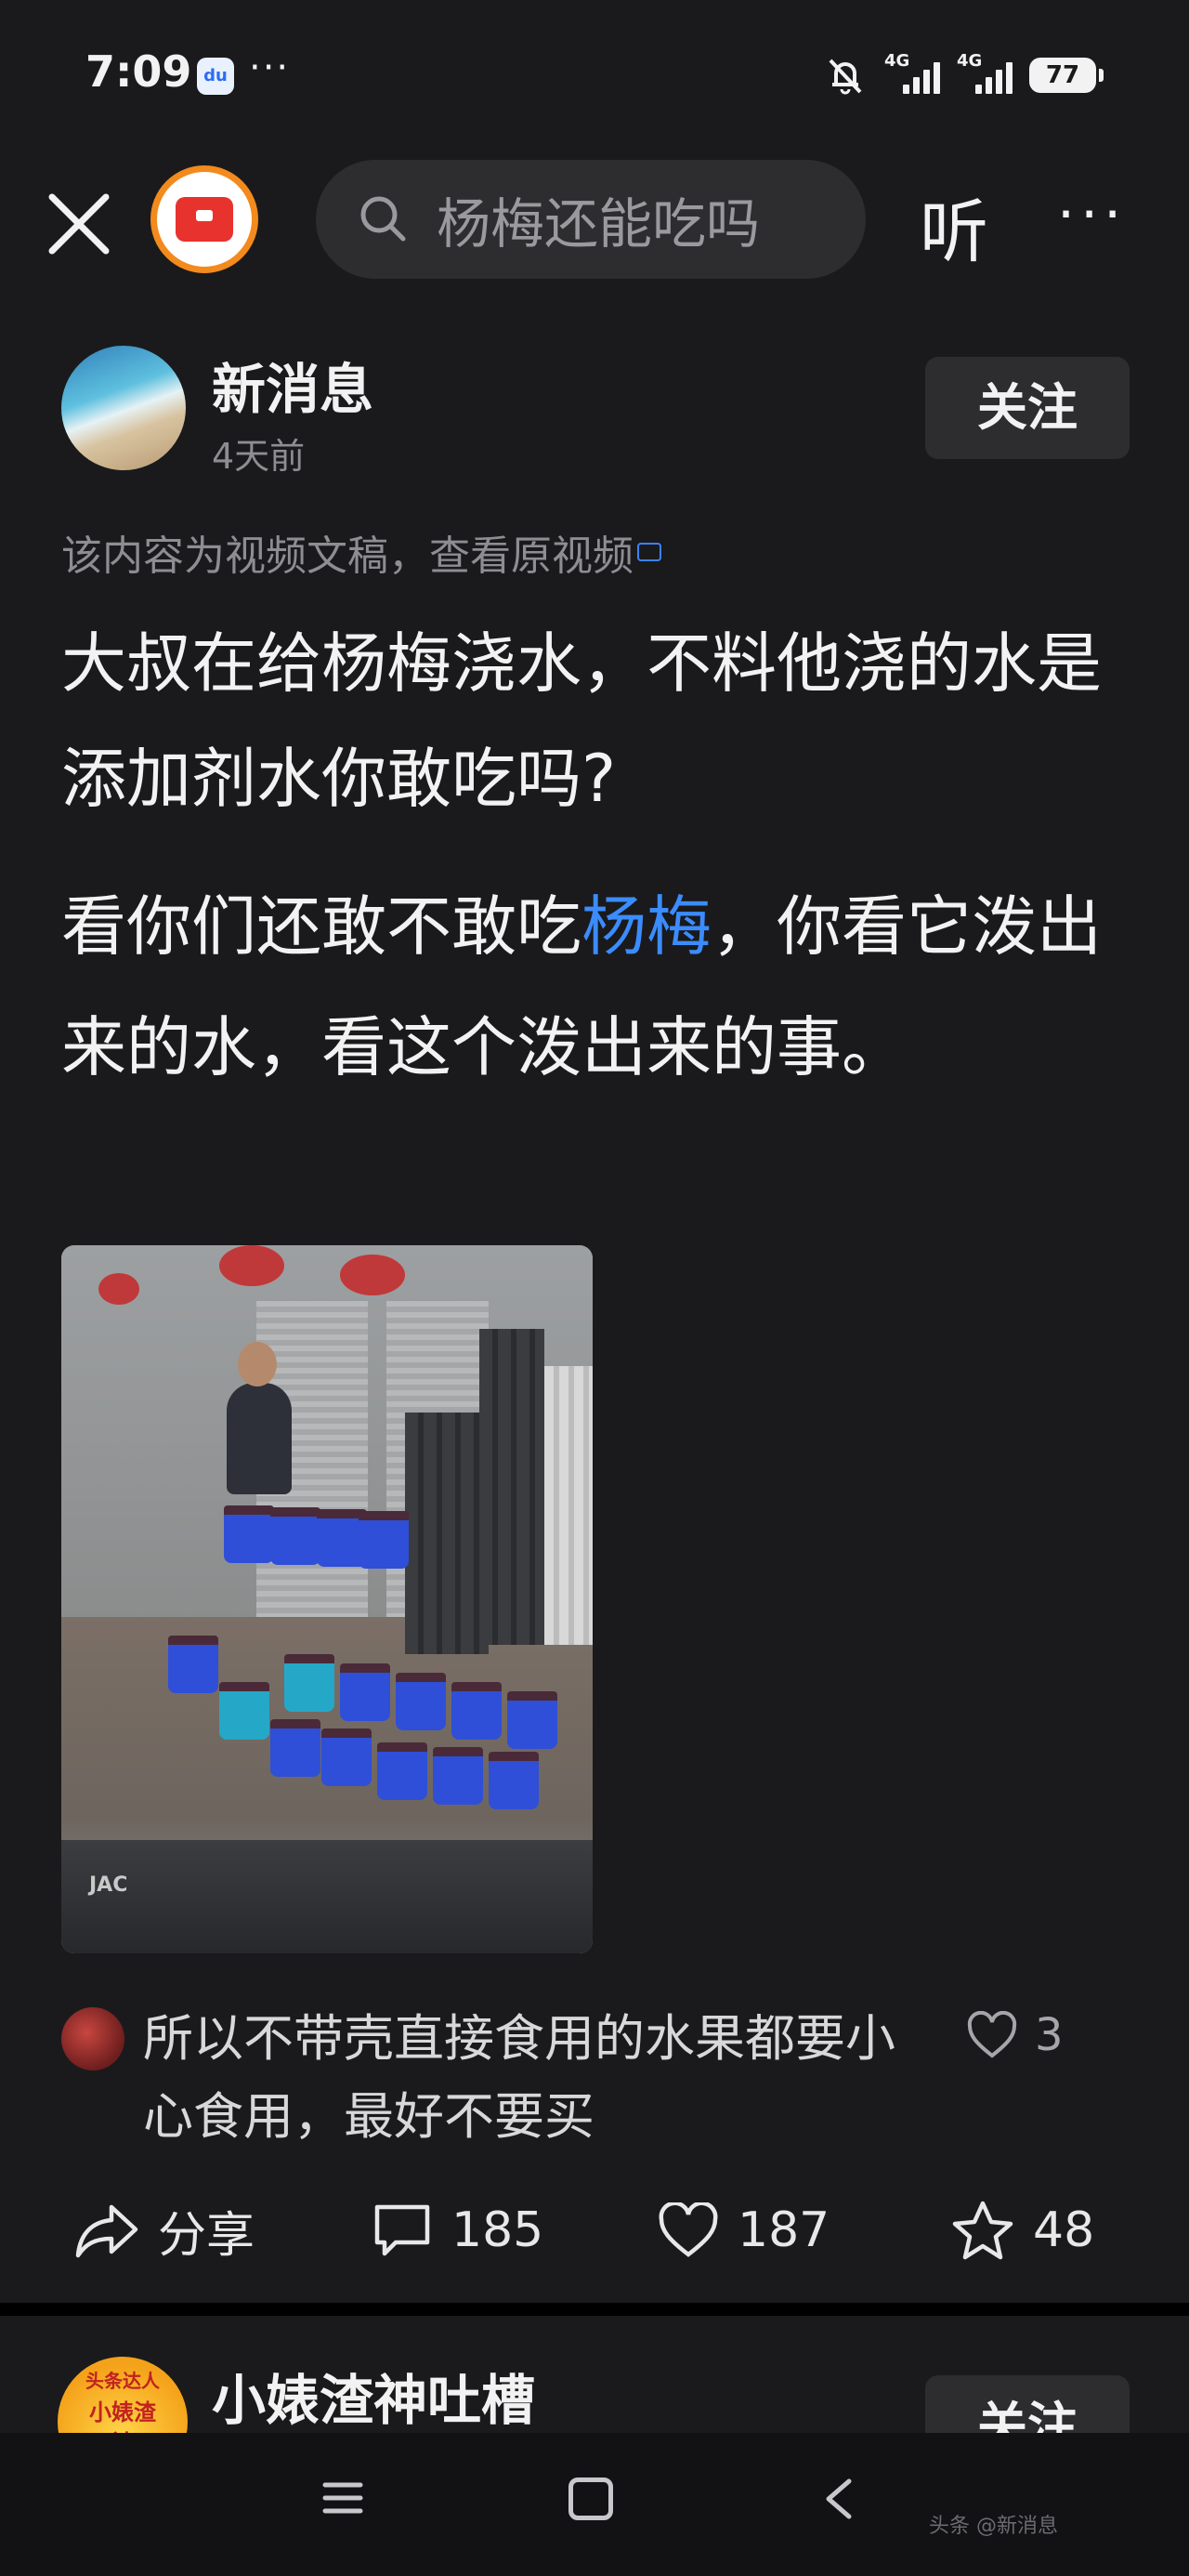 This screenshot has height=2576, width=1189. I want to click on star-icon, so click(983, 2230).